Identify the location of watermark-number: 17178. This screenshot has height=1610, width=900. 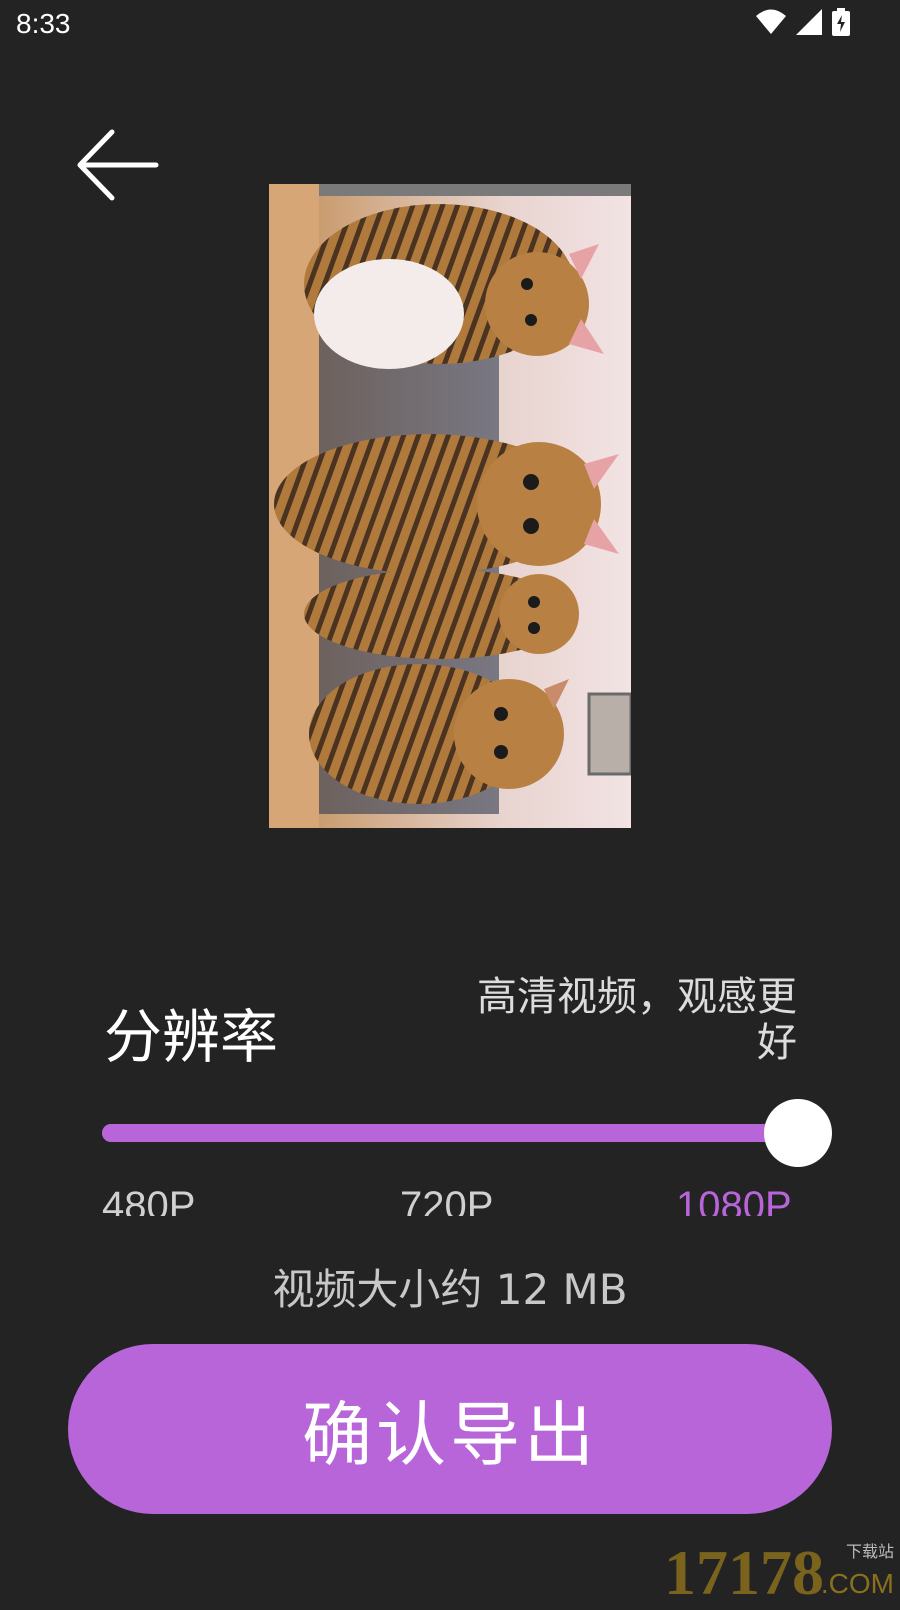
(744, 1572).